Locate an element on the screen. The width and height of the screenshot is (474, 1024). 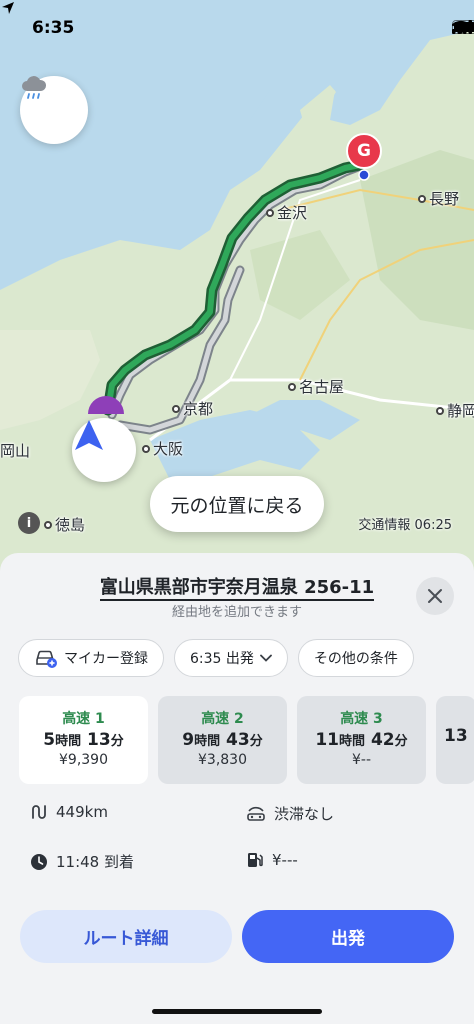
traffic-icon is located at coordinates (256, 813).